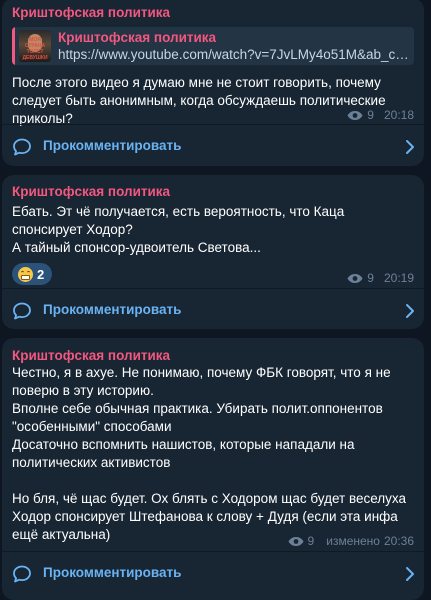 The width and height of the screenshot is (431, 600). I want to click on message-meta: 9 20:18, so click(380, 115).